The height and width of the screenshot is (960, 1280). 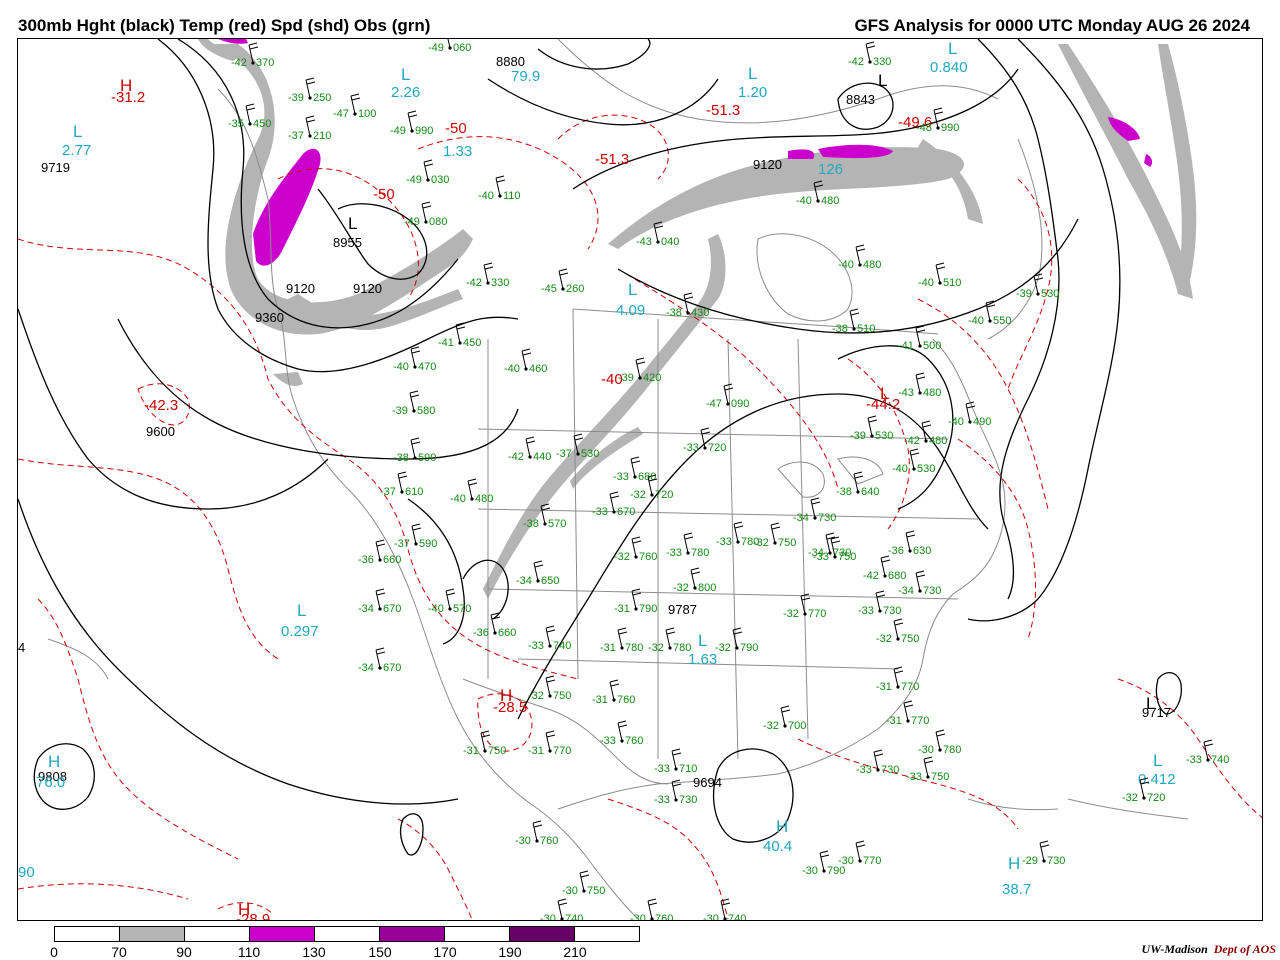 I want to click on station-ob: -49 060, so click(x=449, y=46).